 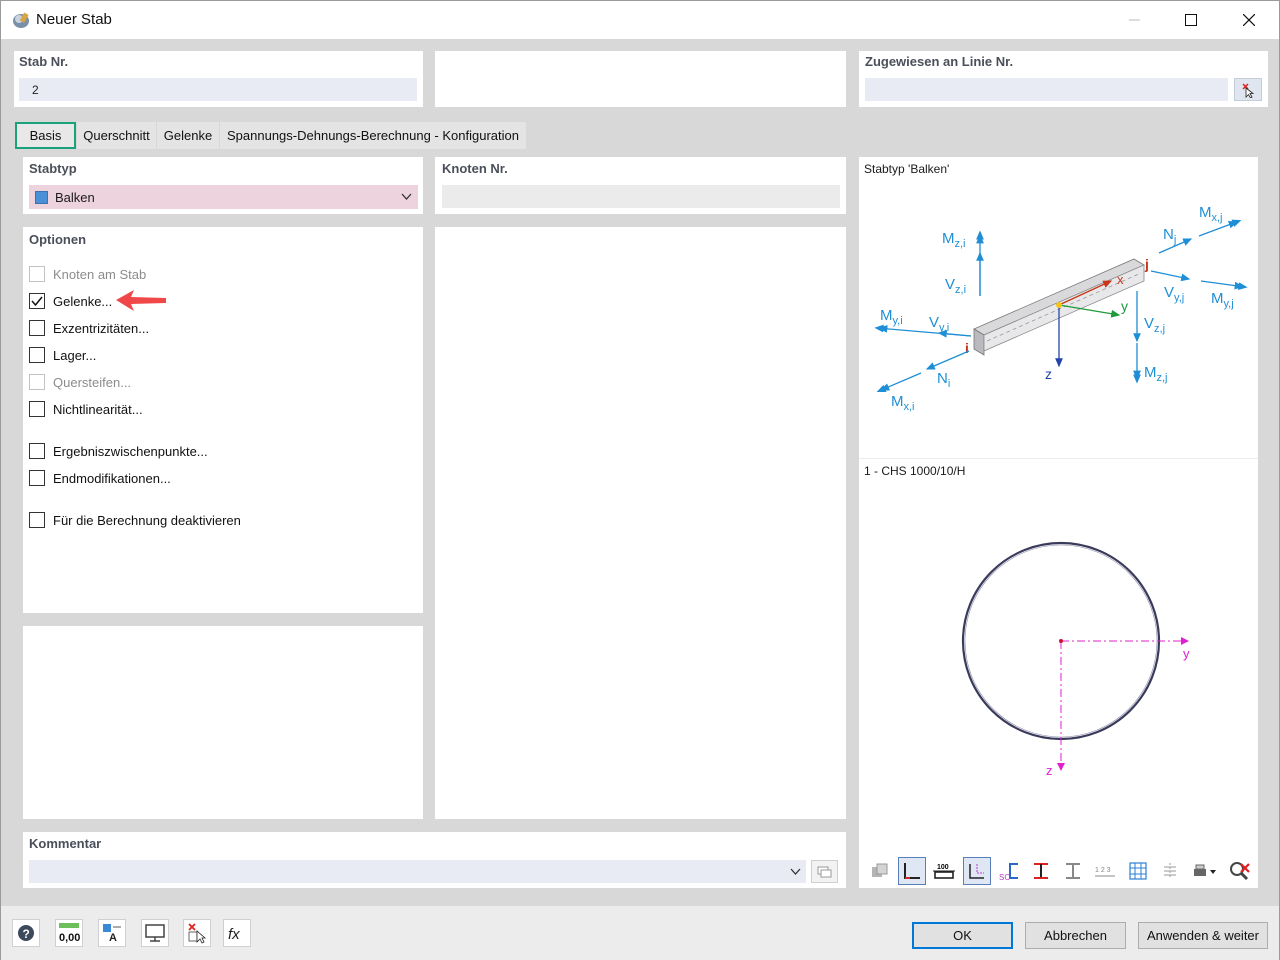 I want to click on red-arrow-icon, so click(x=141, y=300).